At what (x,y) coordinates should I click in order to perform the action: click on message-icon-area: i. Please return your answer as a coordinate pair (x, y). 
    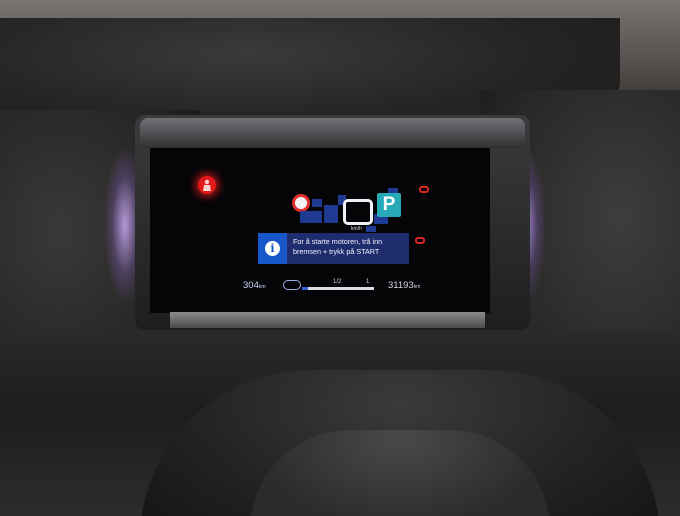
    Looking at the image, I should click on (272, 248).